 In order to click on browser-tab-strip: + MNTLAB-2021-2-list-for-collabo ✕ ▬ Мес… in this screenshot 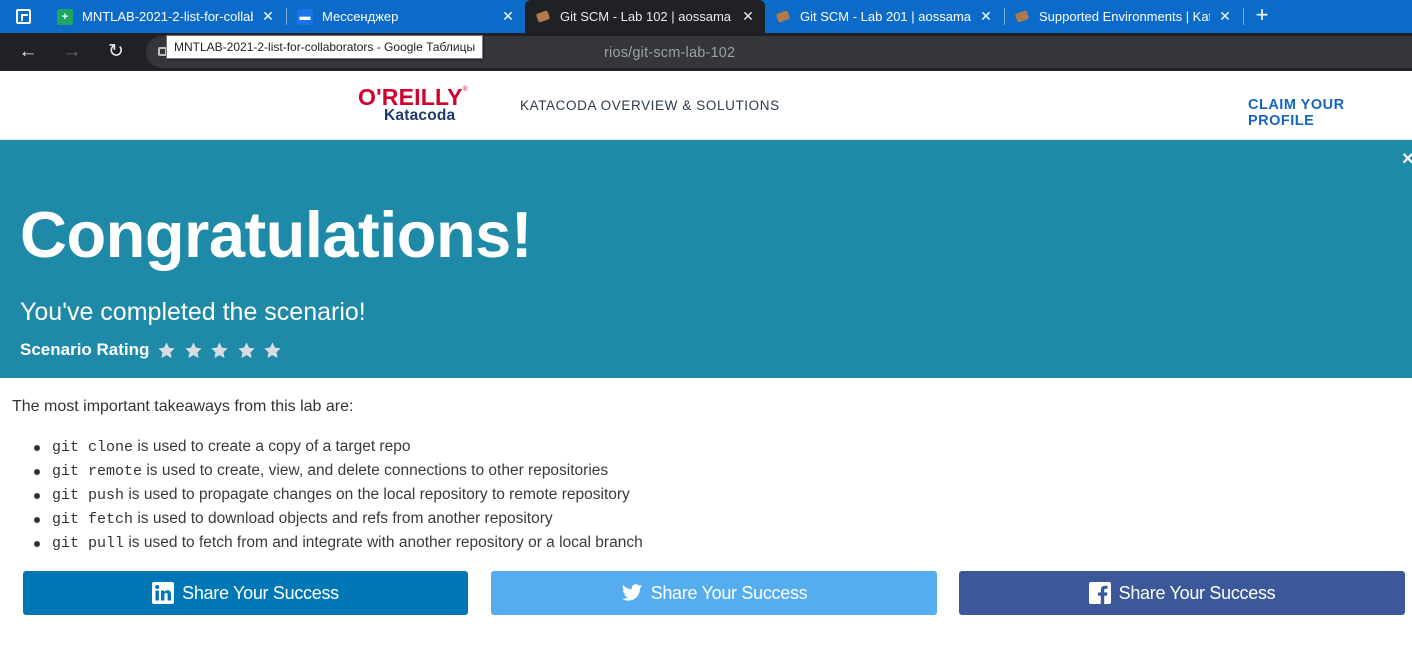, I will do `click(706, 16)`.